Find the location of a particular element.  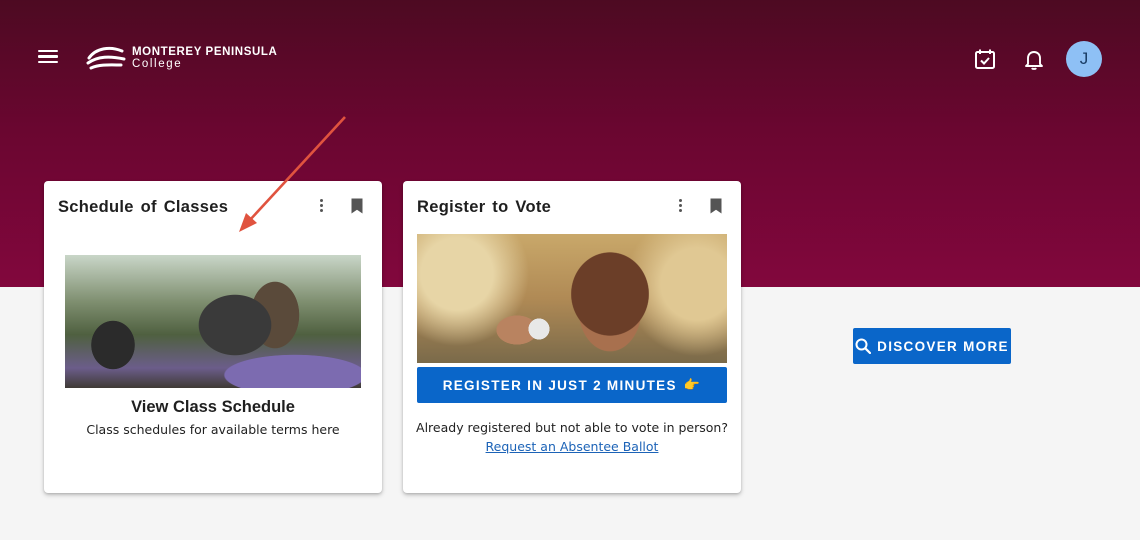

discover-more-label: DISCOVER MORE is located at coordinates (943, 346).